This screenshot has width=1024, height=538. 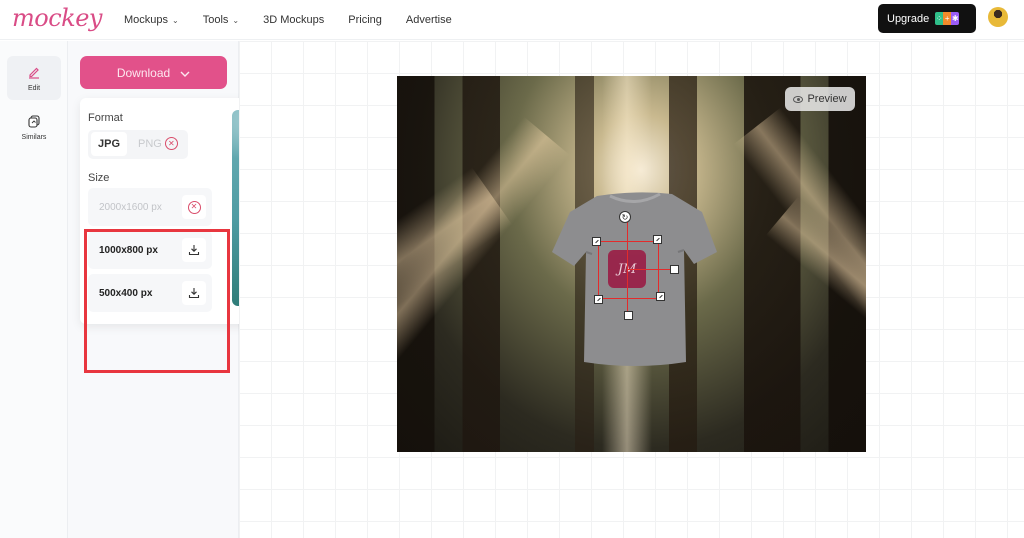 I want to click on nav-pricing-label: Pricing, so click(x=365, y=20).